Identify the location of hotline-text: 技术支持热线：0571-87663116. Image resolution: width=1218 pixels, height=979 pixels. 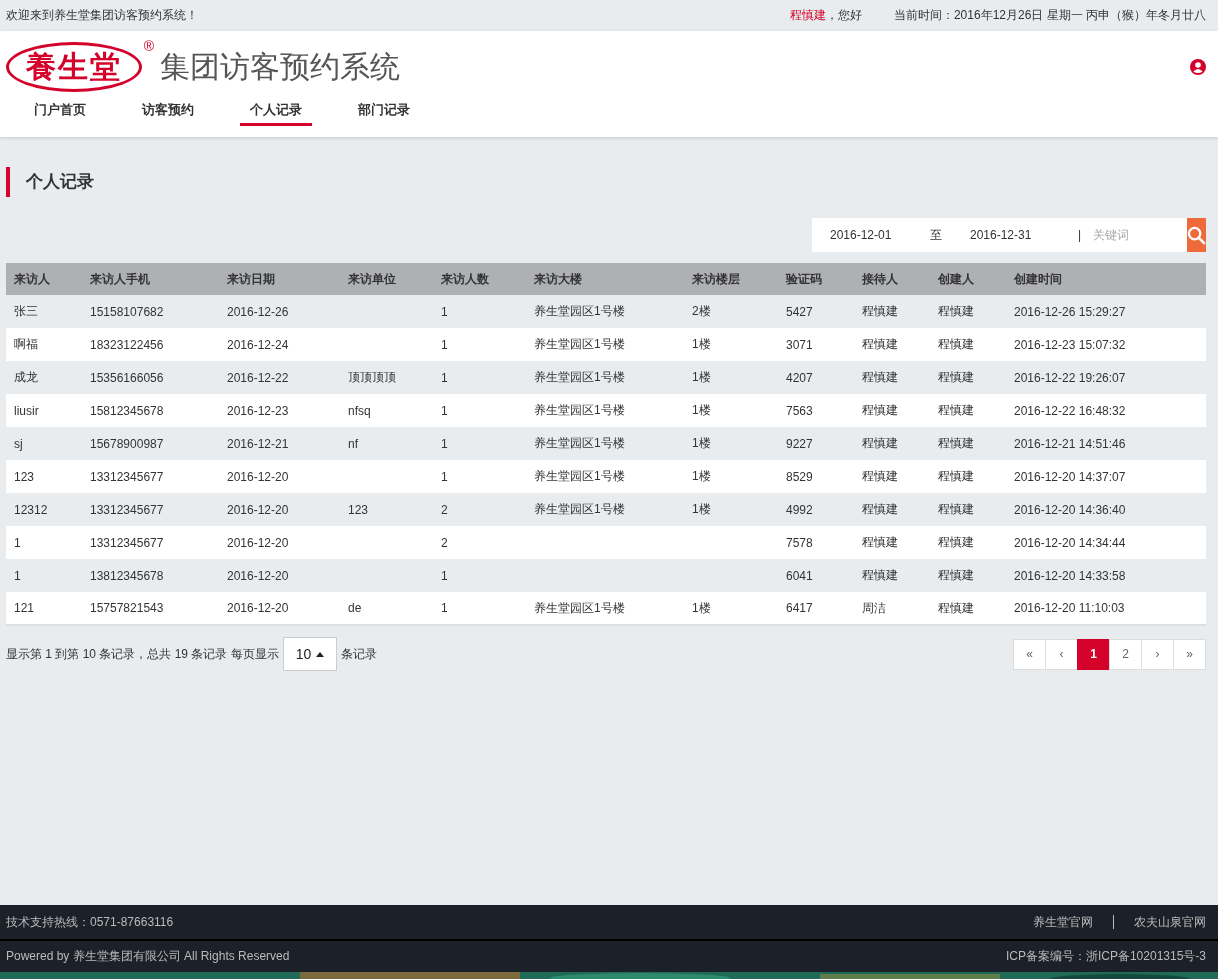
(90, 922).